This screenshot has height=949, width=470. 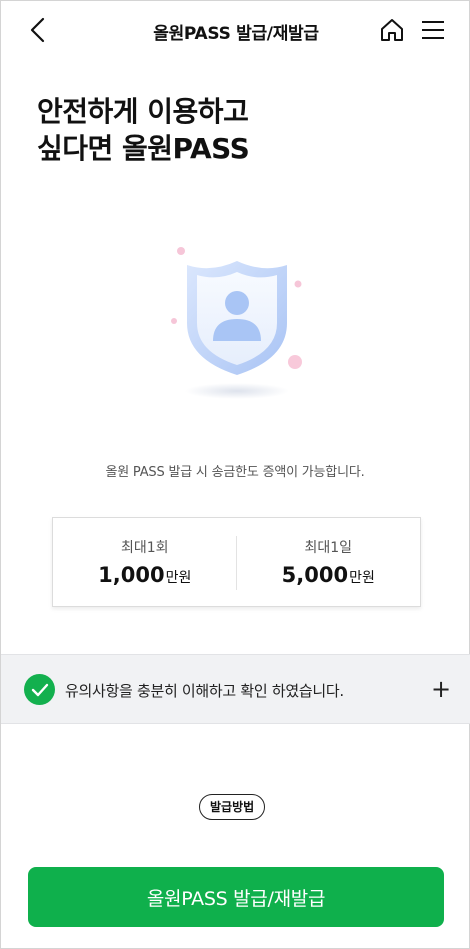 I want to click on top-bar: 올원PASS 발급/재발급, so click(x=235, y=31).